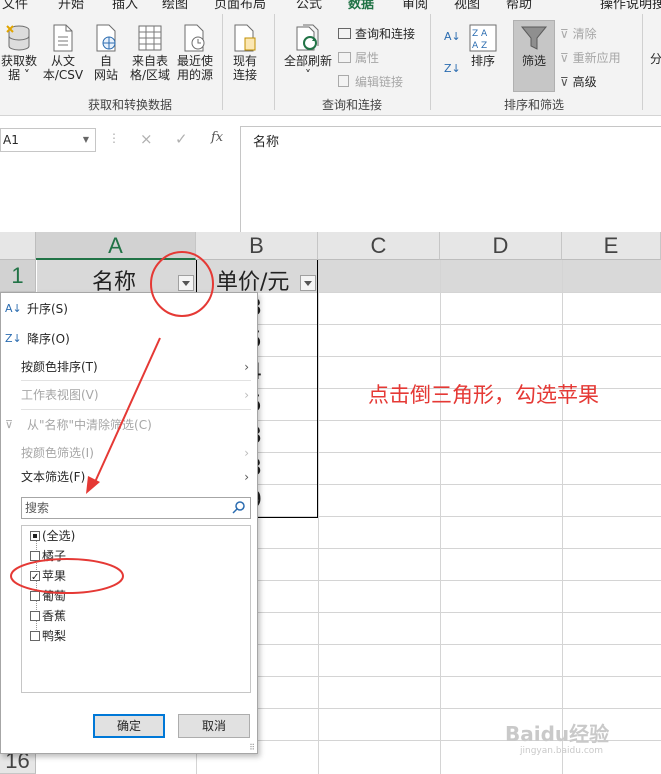  I want to click on sheet-view-label: 工作表视图(V), so click(60, 395).